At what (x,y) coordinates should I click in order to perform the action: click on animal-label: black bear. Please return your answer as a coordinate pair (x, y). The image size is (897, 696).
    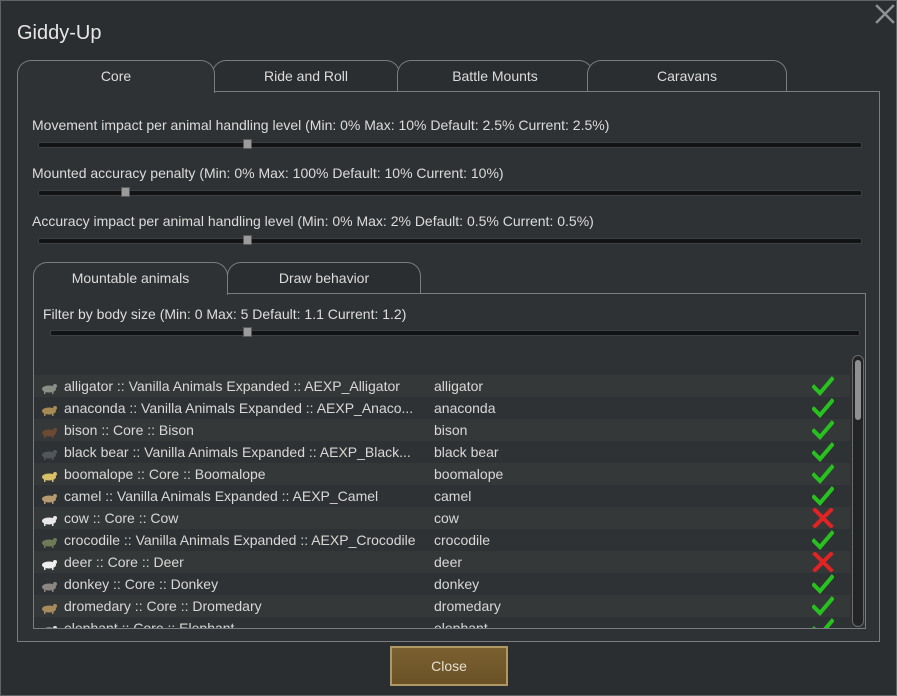
    Looking at the image, I should click on (466, 452).